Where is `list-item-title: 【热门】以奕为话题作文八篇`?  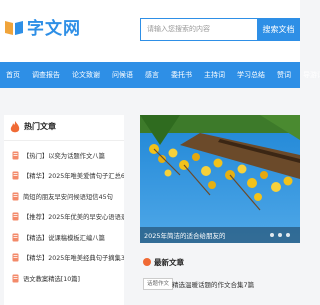 list-item-title: 【热门】以奕为话题作文八篇 is located at coordinates (64, 156).